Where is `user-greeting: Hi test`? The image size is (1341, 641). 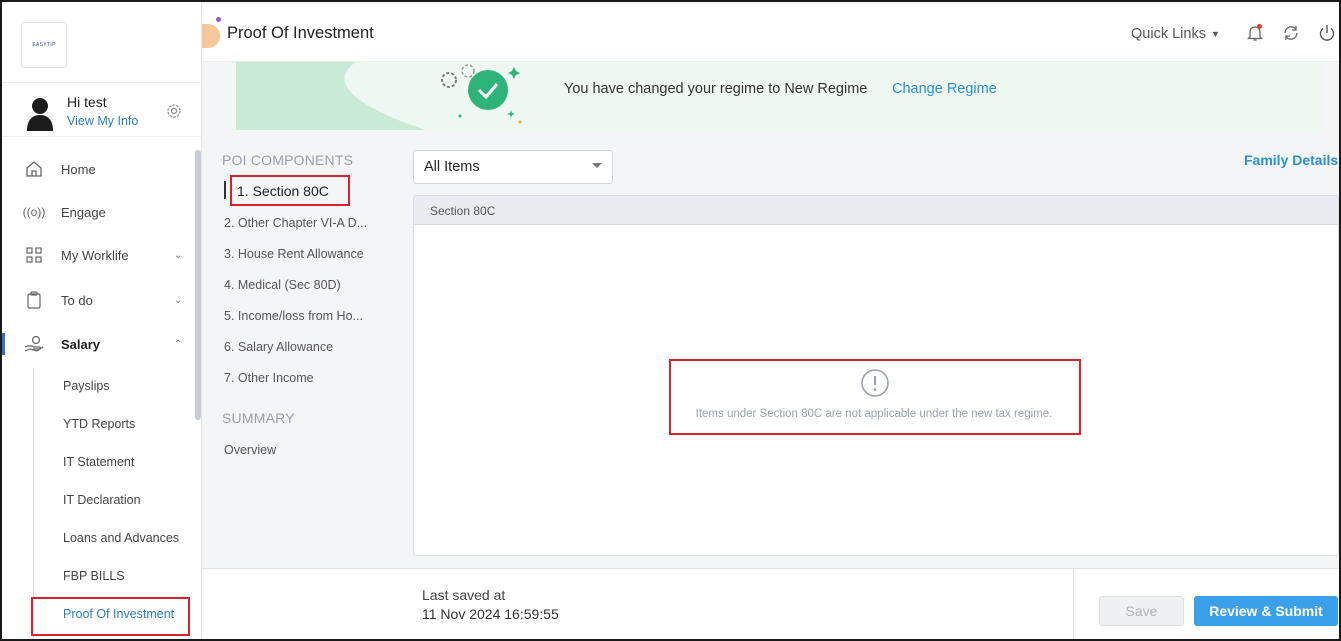
user-greeting: Hi test is located at coordinates (87, 102).